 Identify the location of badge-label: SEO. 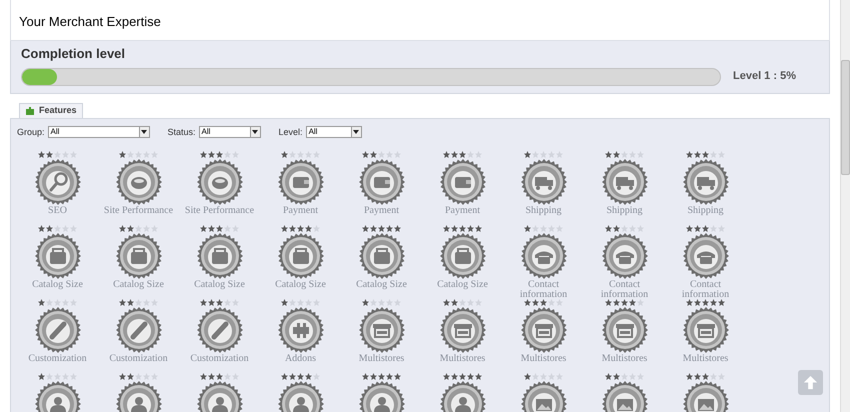
(57, 211).